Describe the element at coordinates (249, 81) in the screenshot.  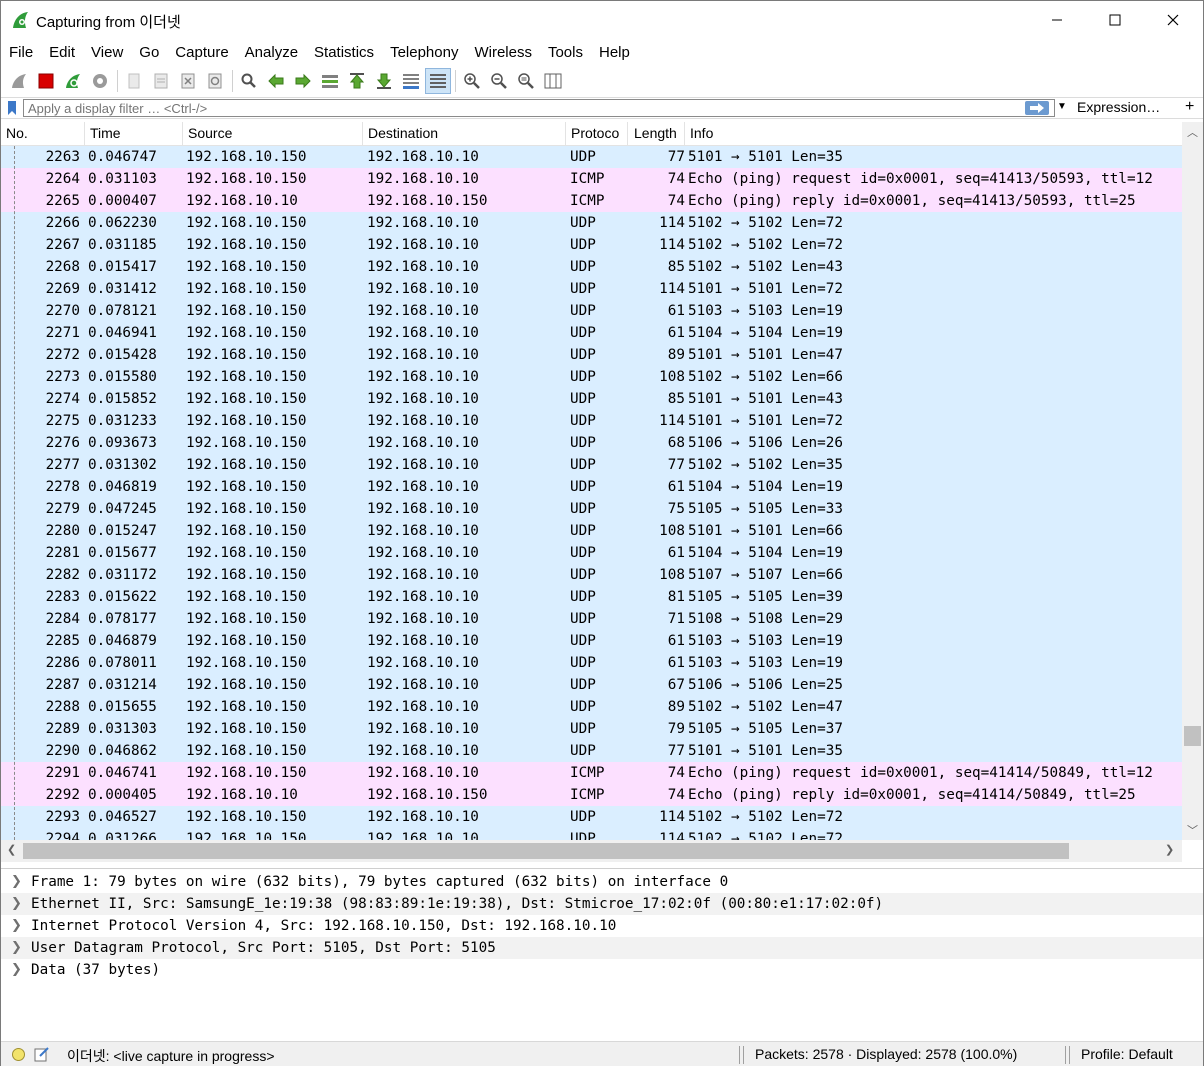
I see `find-packet-button` at that location.